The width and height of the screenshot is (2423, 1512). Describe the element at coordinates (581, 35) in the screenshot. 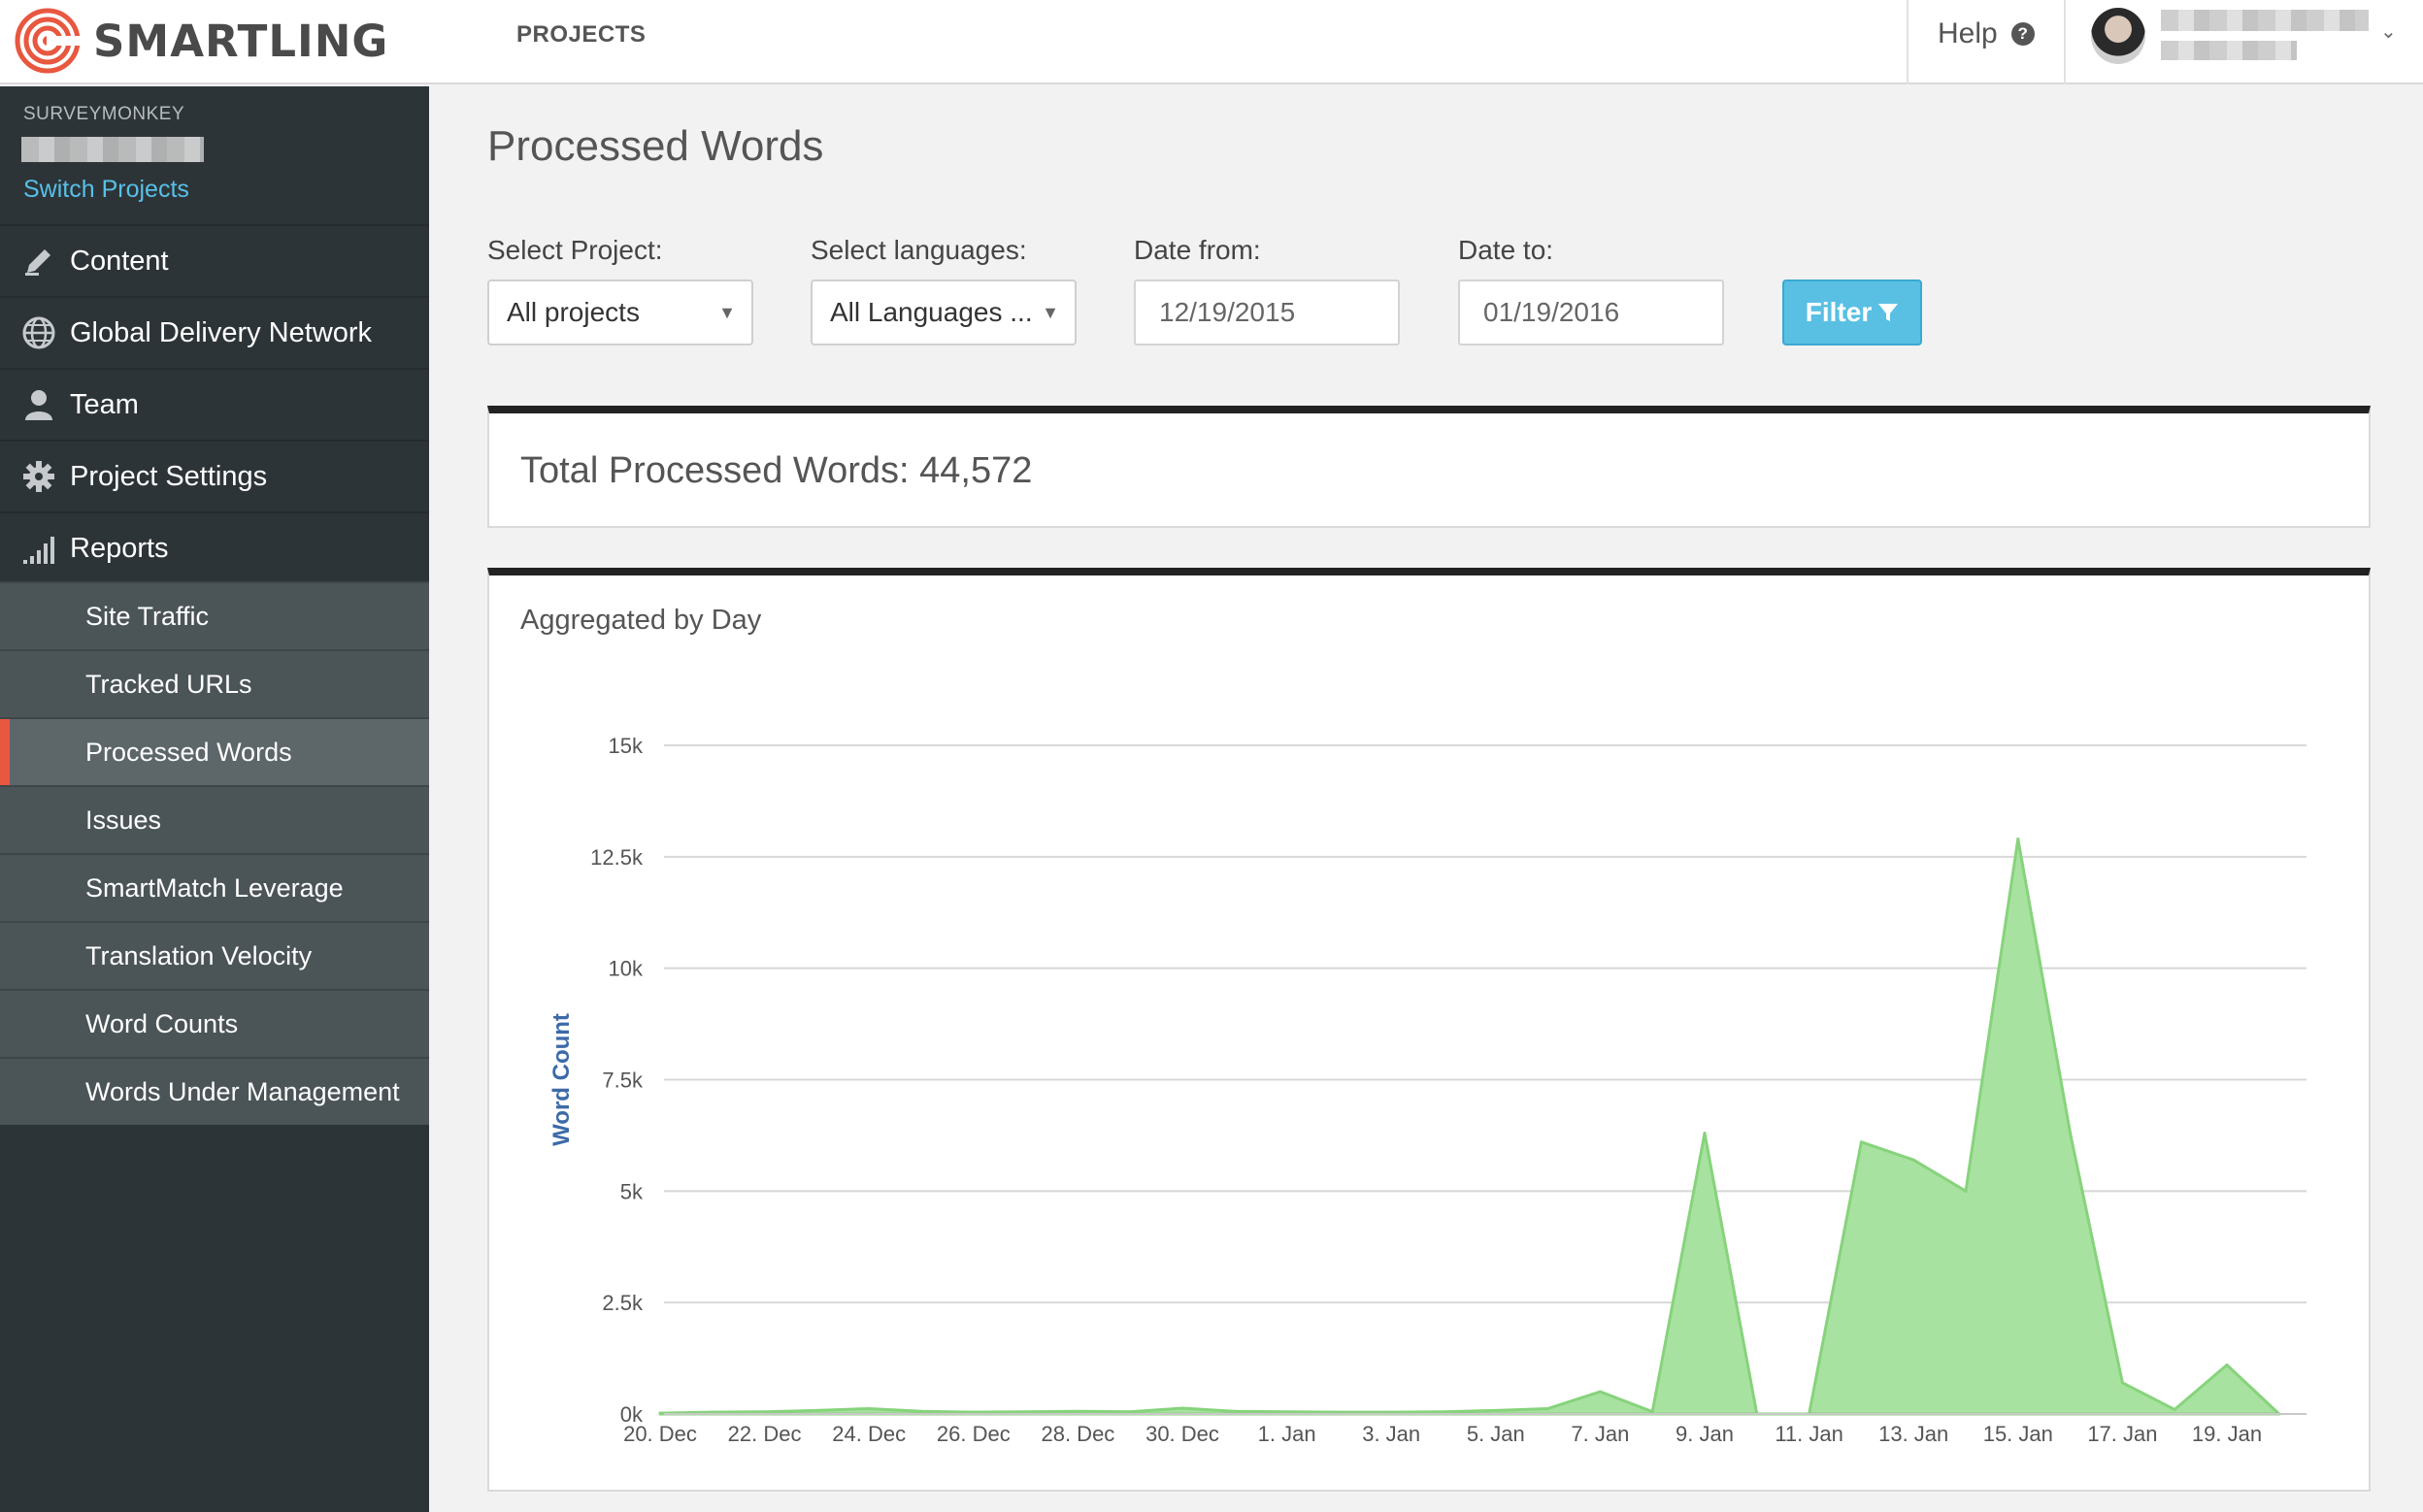

I see `nav-projects: PROJECTS` at that location.